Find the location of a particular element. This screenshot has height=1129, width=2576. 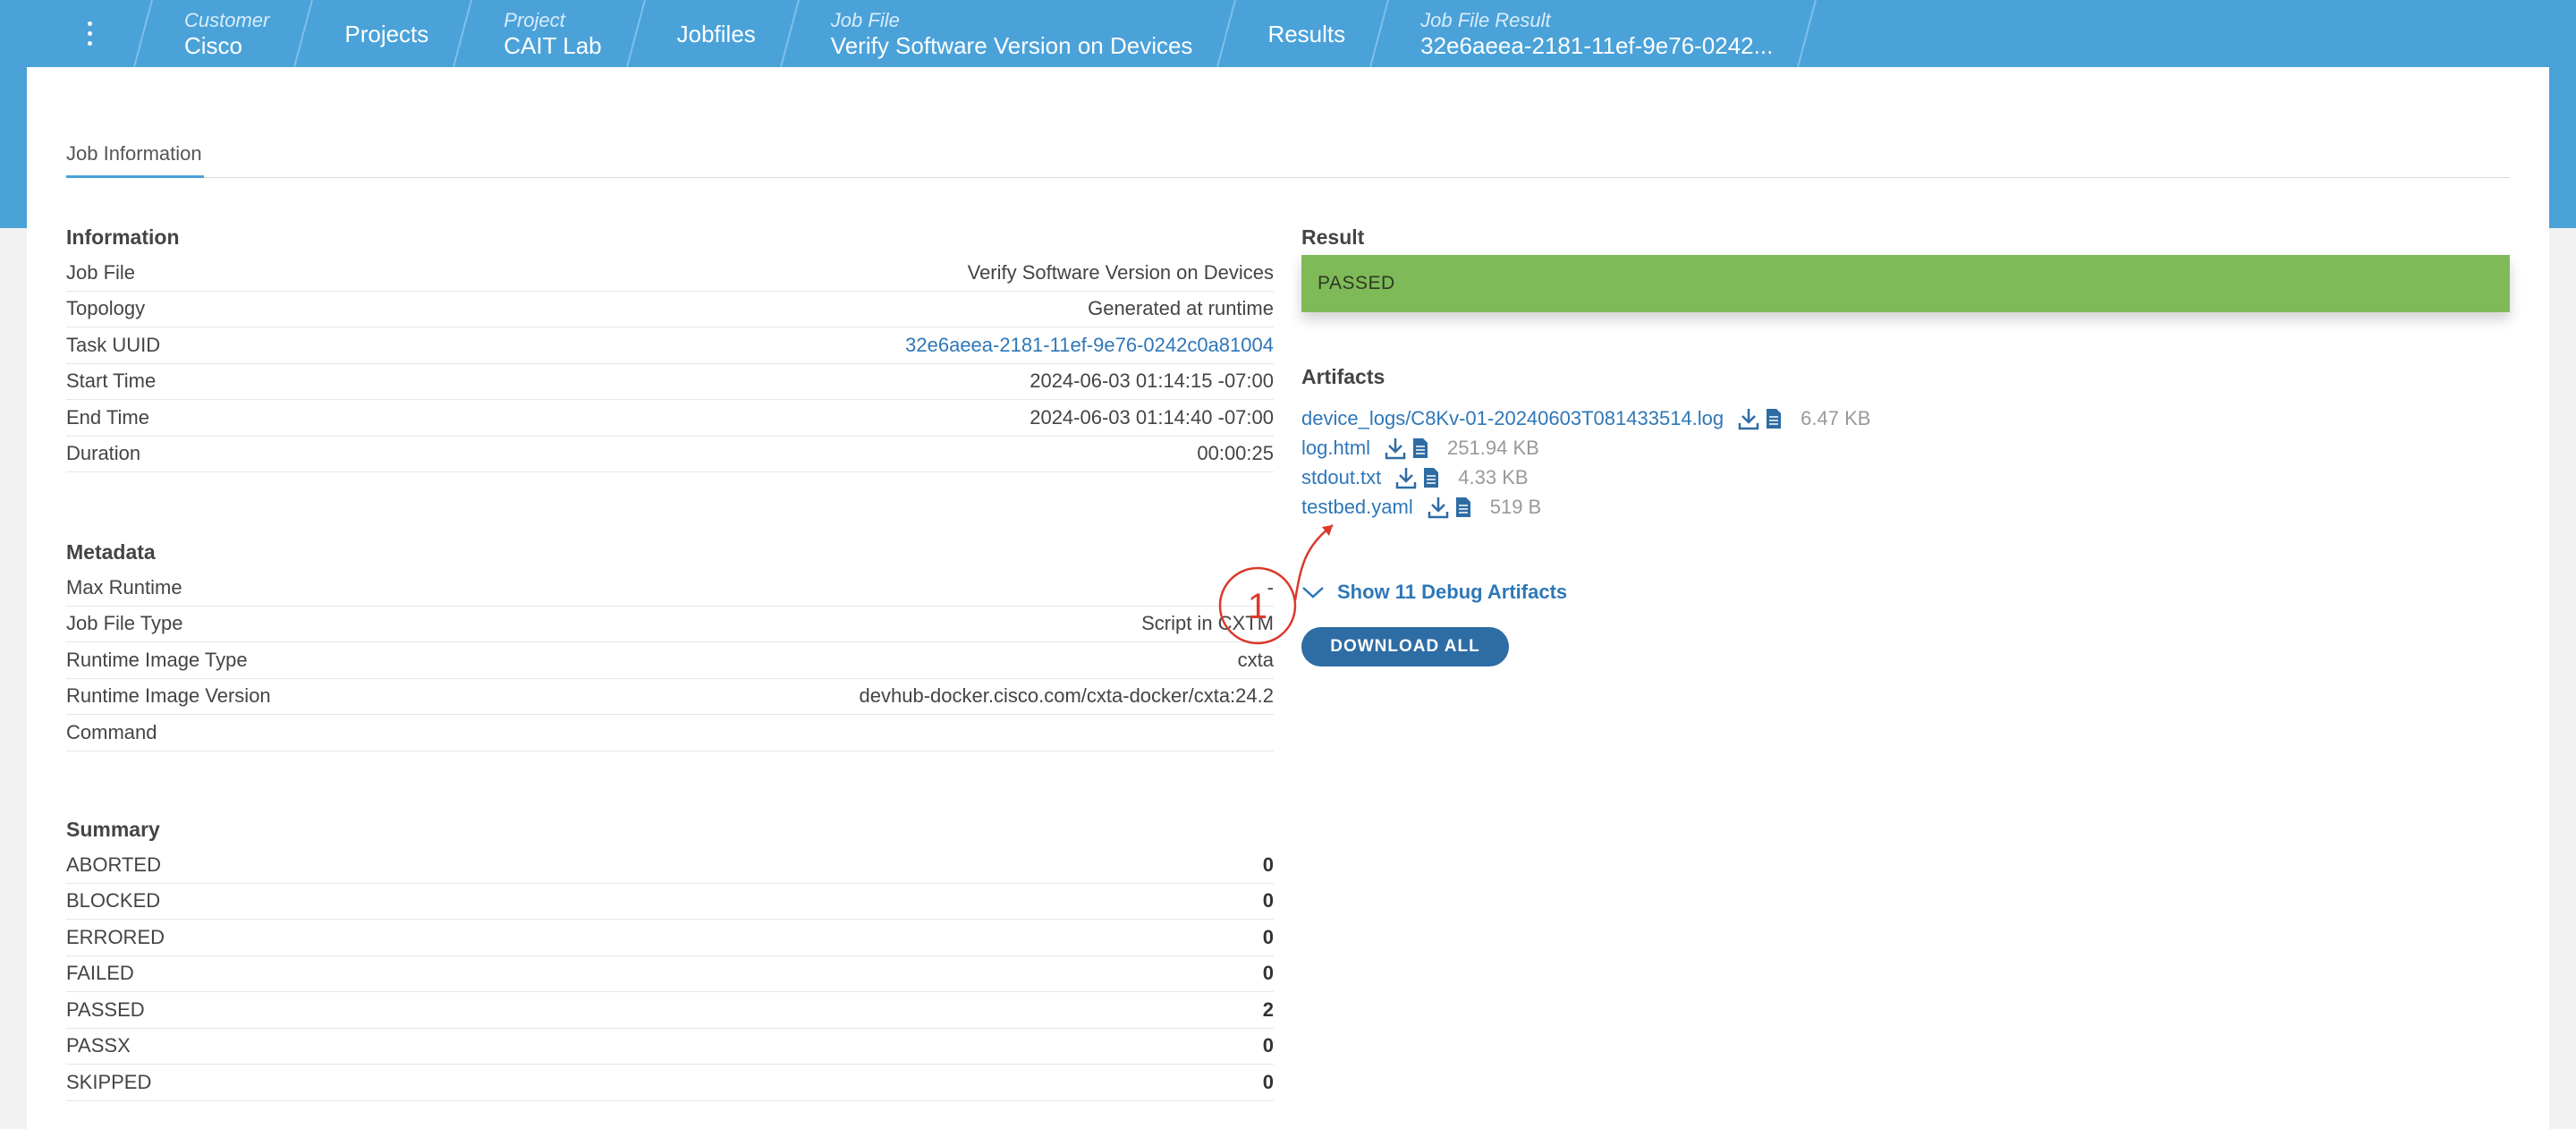

breadcrumb-label: Job File Result is located at coordinates (1485, 19).